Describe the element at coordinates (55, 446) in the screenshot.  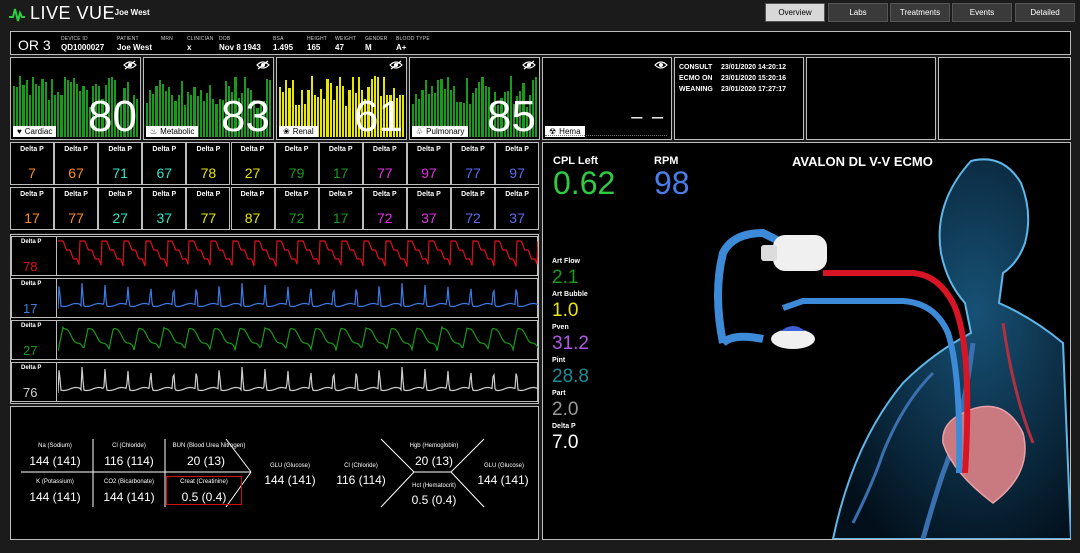
I see `lab-na-label: Na (Sodium)` at that location.